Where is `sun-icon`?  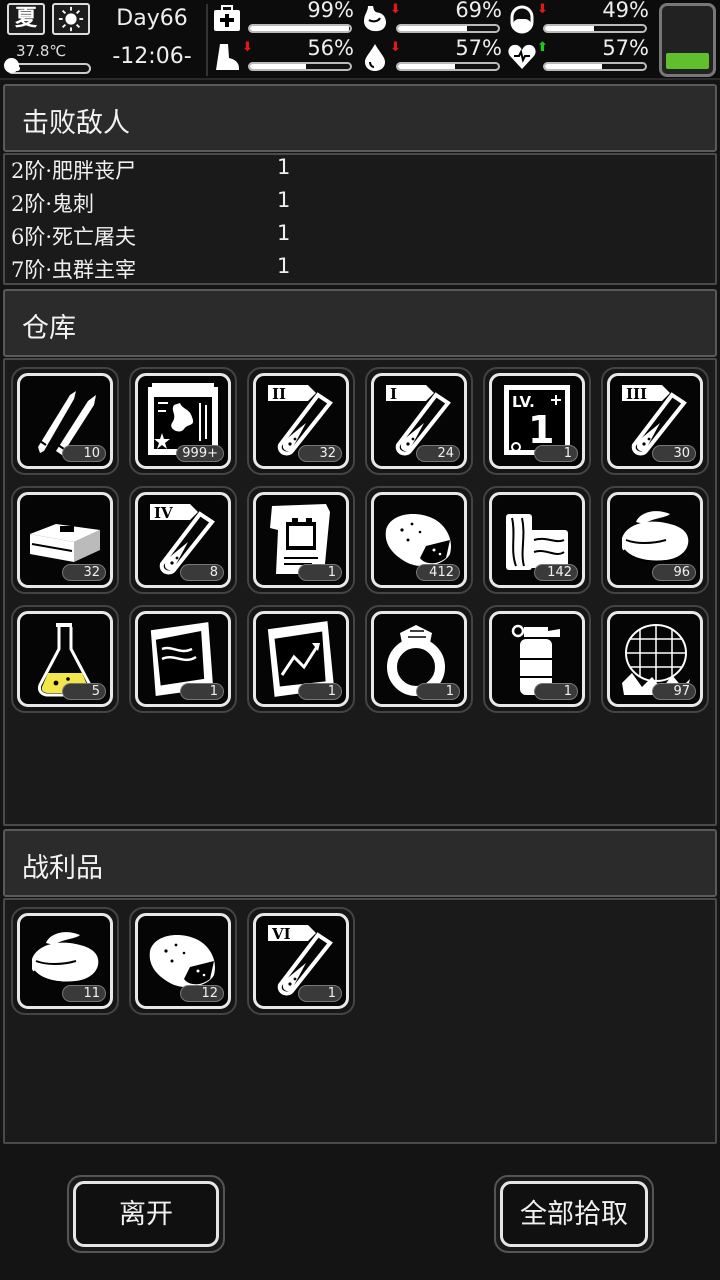 sun-icon is located at coordinates (71, 19).